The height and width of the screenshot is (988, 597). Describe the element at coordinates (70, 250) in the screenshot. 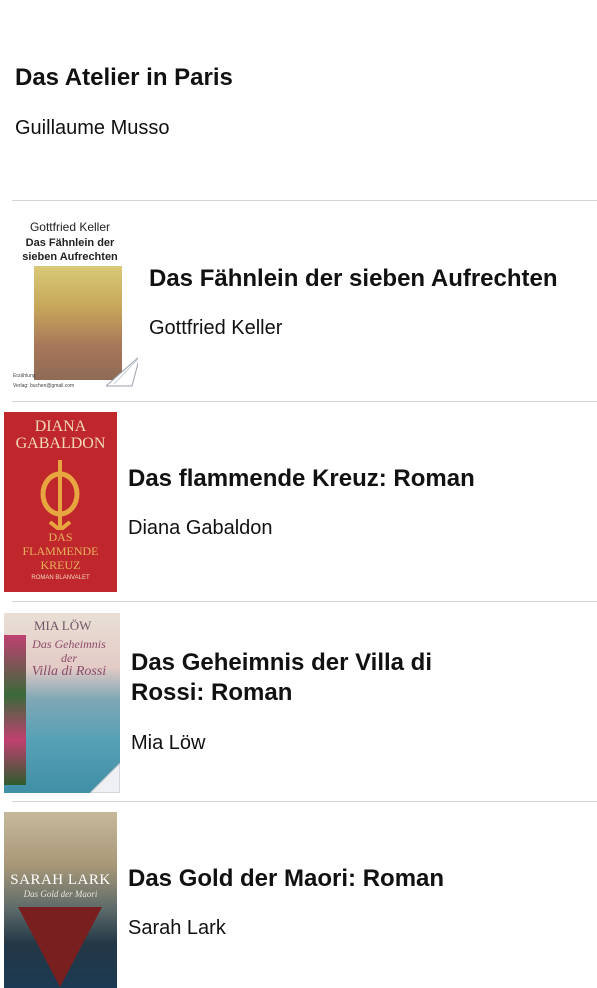

I see `cover-title: Das Fähnlein der sieben Aufrechten` at that location.